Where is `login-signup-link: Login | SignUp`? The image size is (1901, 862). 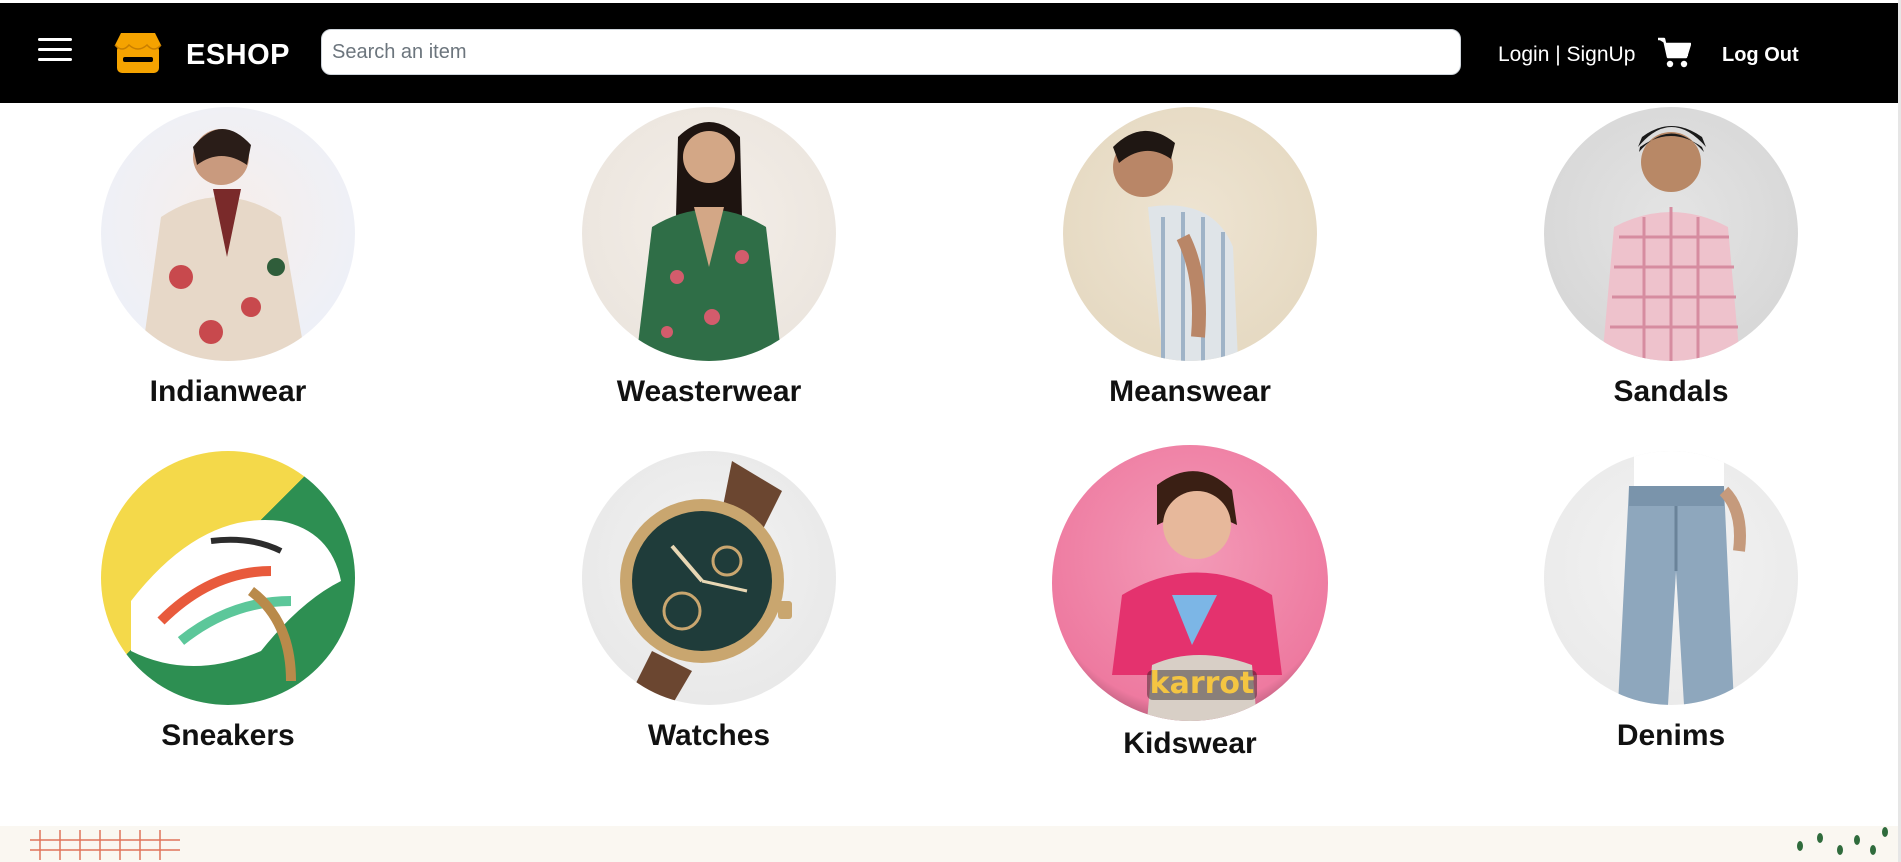 login-signup-link: Login | SignUp is located at coordinates (1566, 55).